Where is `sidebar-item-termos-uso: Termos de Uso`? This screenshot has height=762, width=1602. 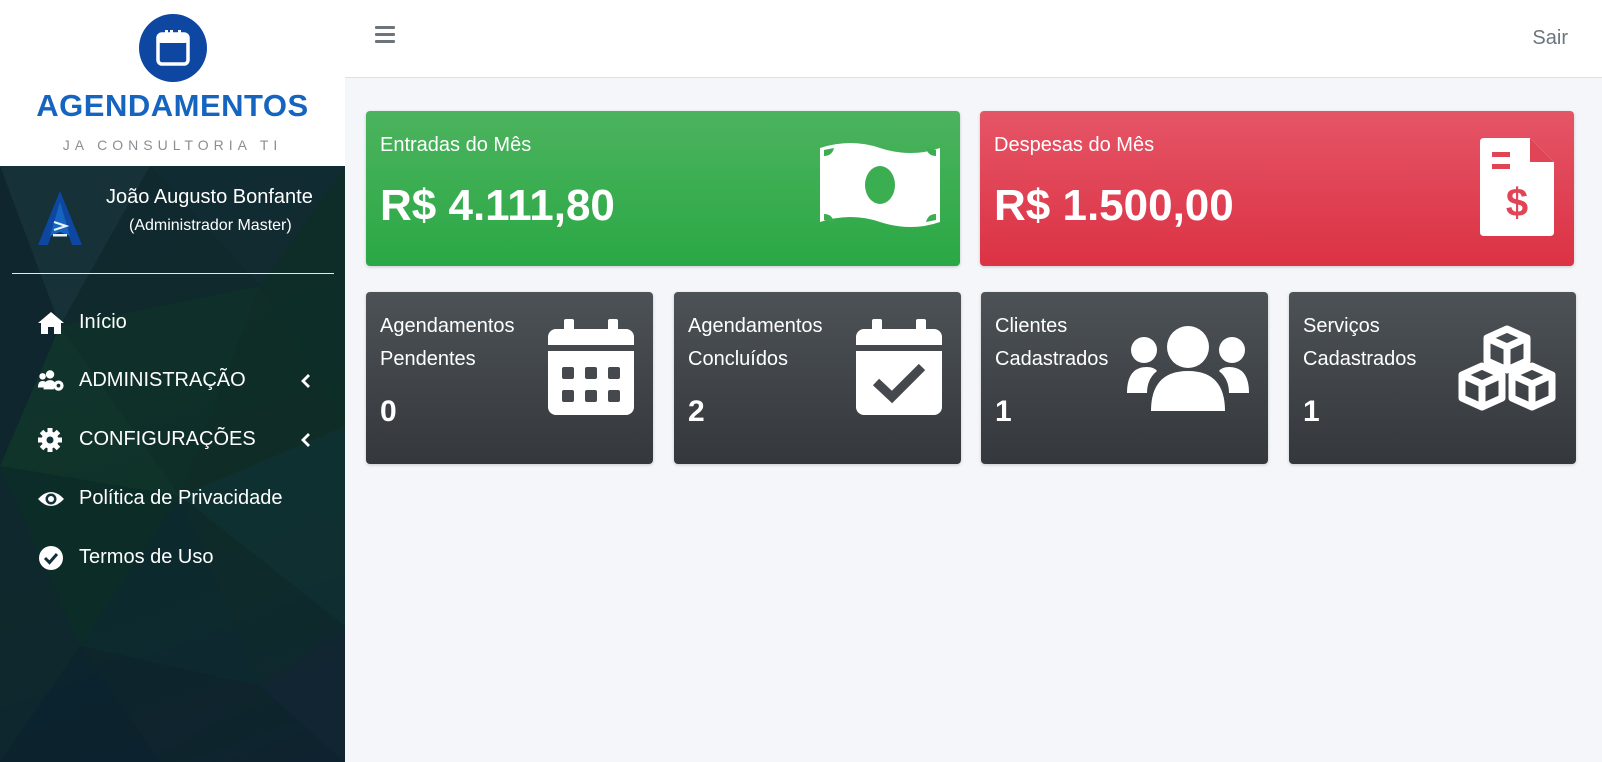 sidebar-item-termos-uso: Termos de Uso is located at coordinates (172, 558).